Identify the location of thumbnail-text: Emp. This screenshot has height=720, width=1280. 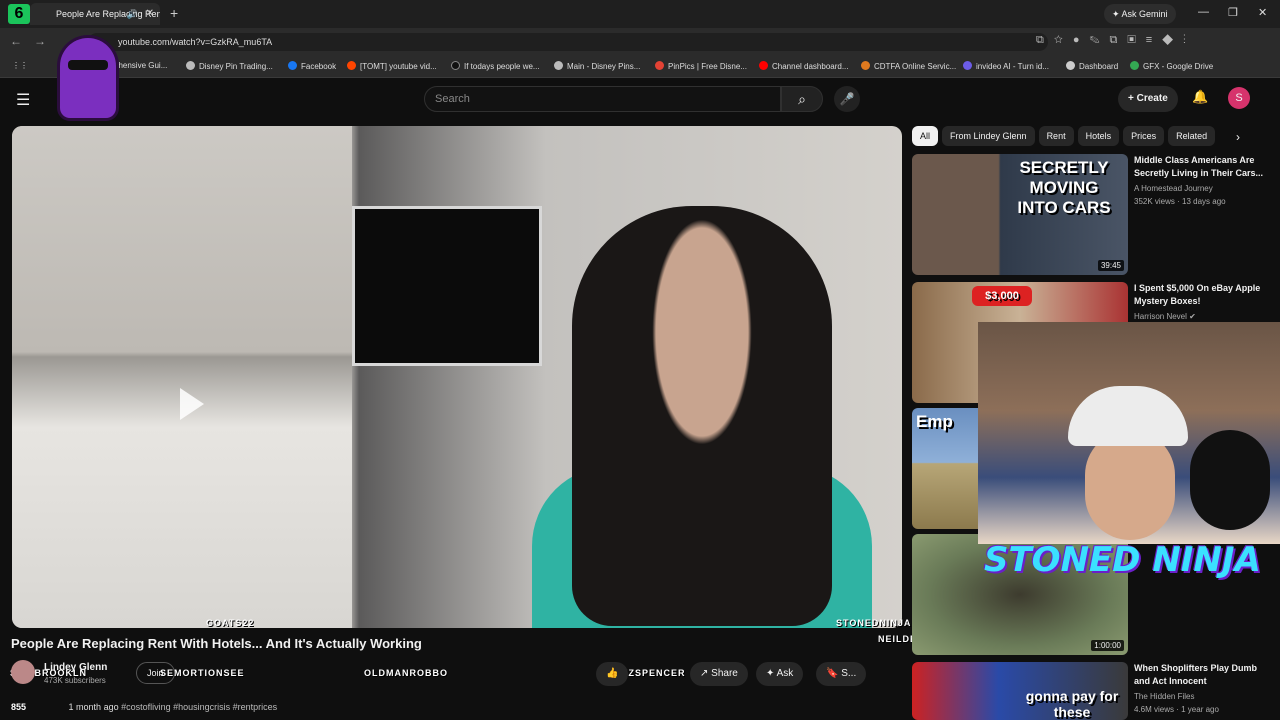
(934, 421).